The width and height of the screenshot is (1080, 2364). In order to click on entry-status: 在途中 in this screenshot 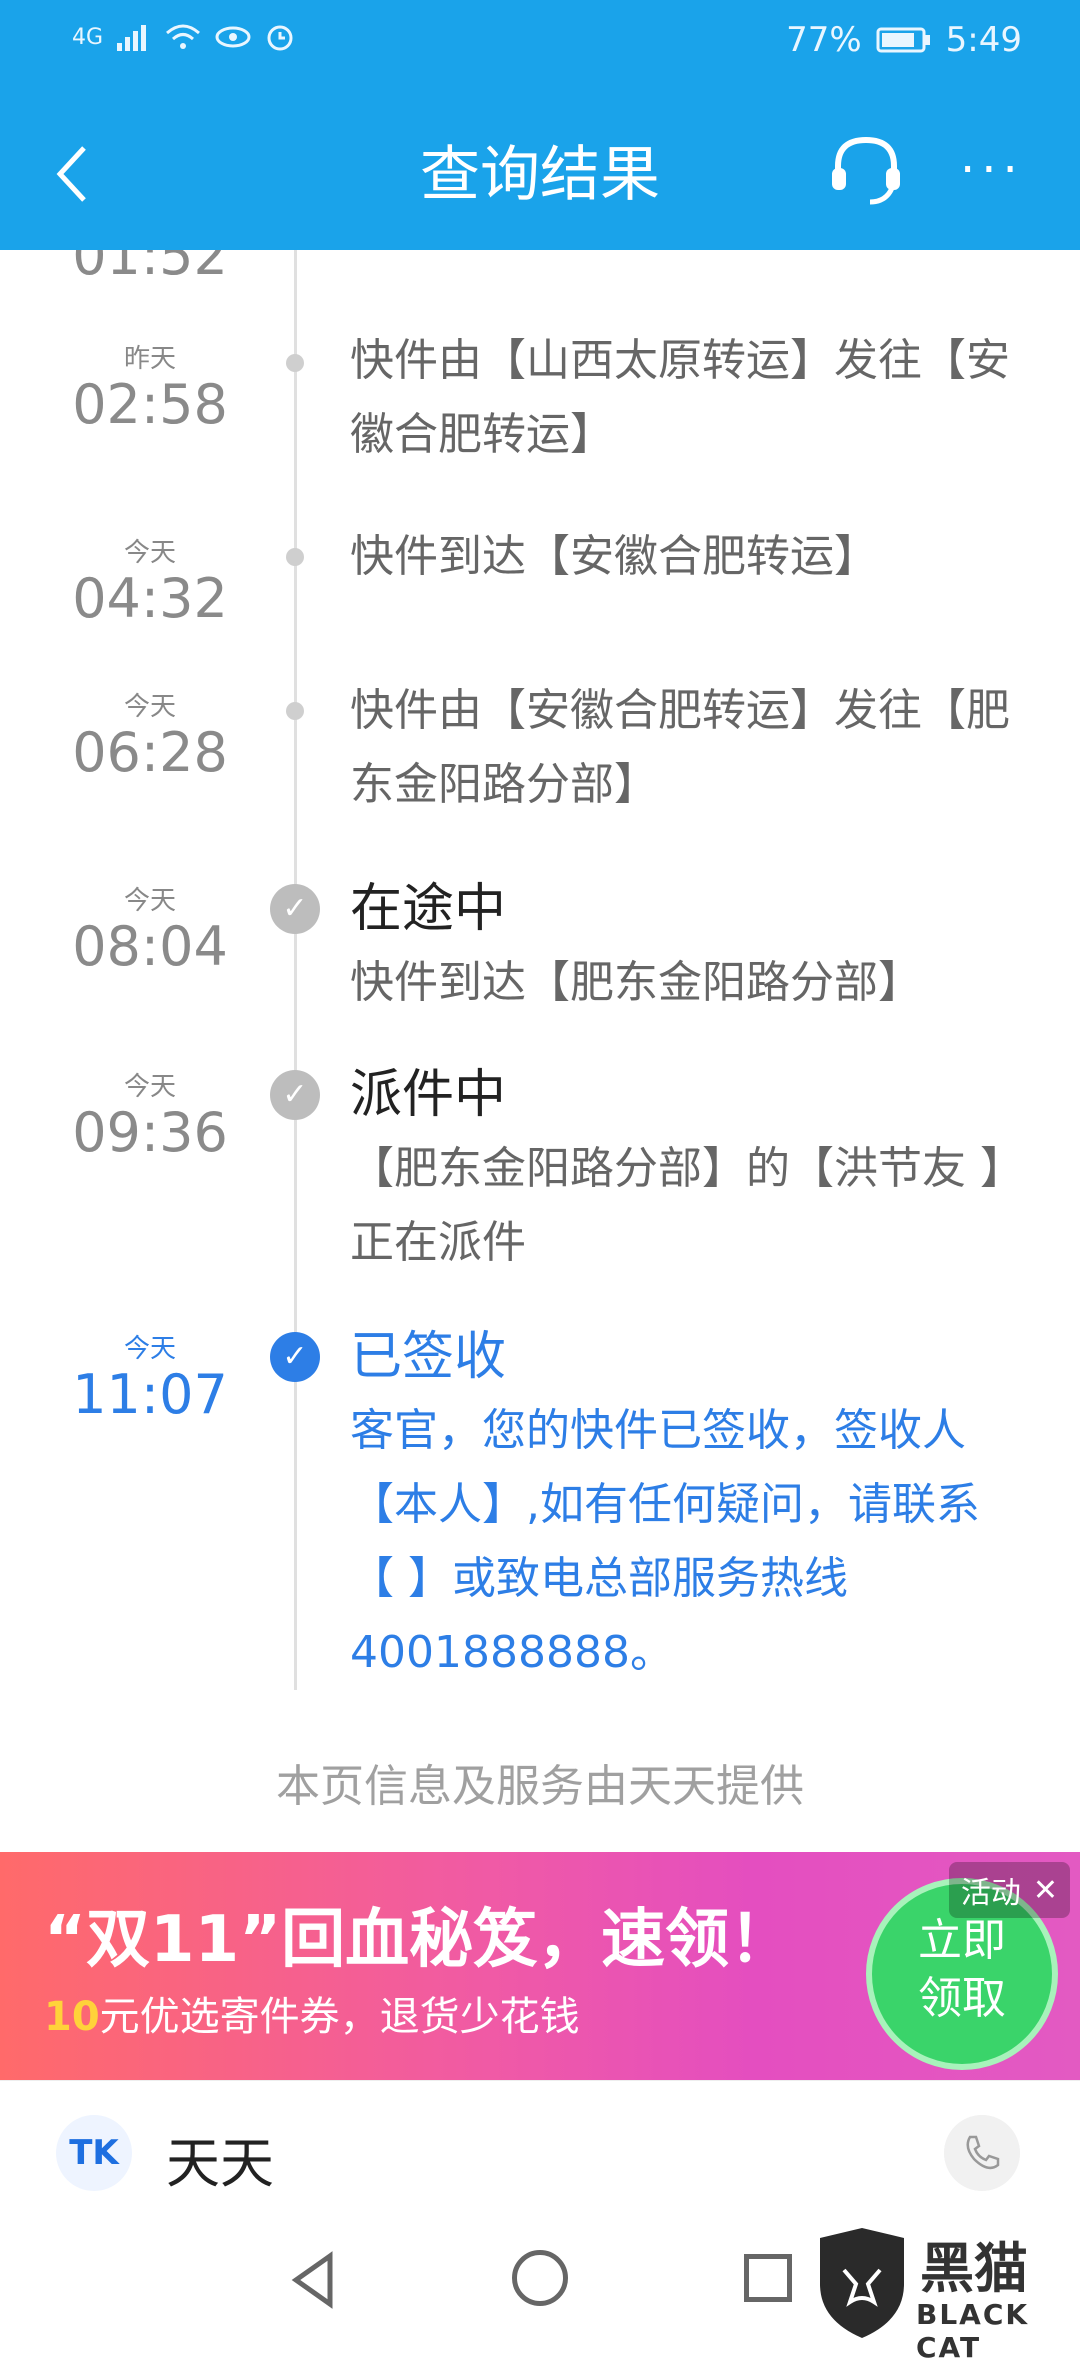, I will do `click(428, 909)`.